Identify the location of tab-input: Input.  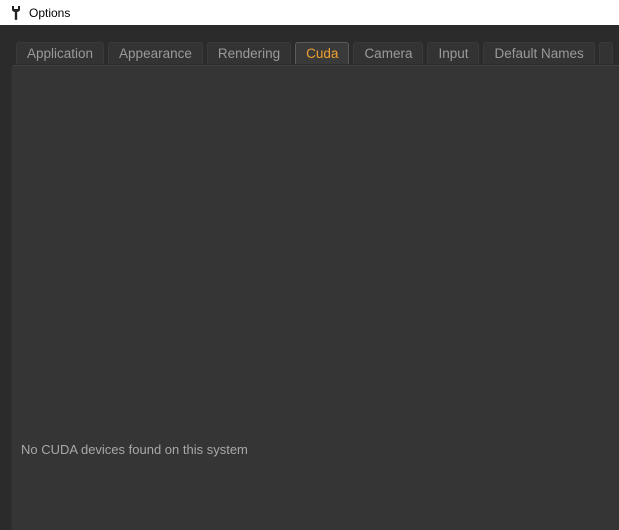
(453, 53).